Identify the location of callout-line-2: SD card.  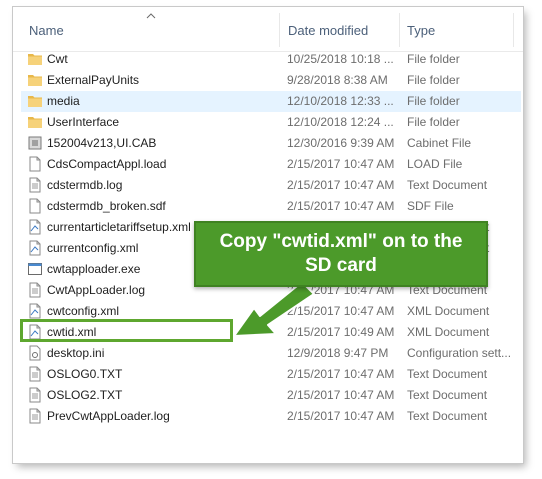
(341, 265).